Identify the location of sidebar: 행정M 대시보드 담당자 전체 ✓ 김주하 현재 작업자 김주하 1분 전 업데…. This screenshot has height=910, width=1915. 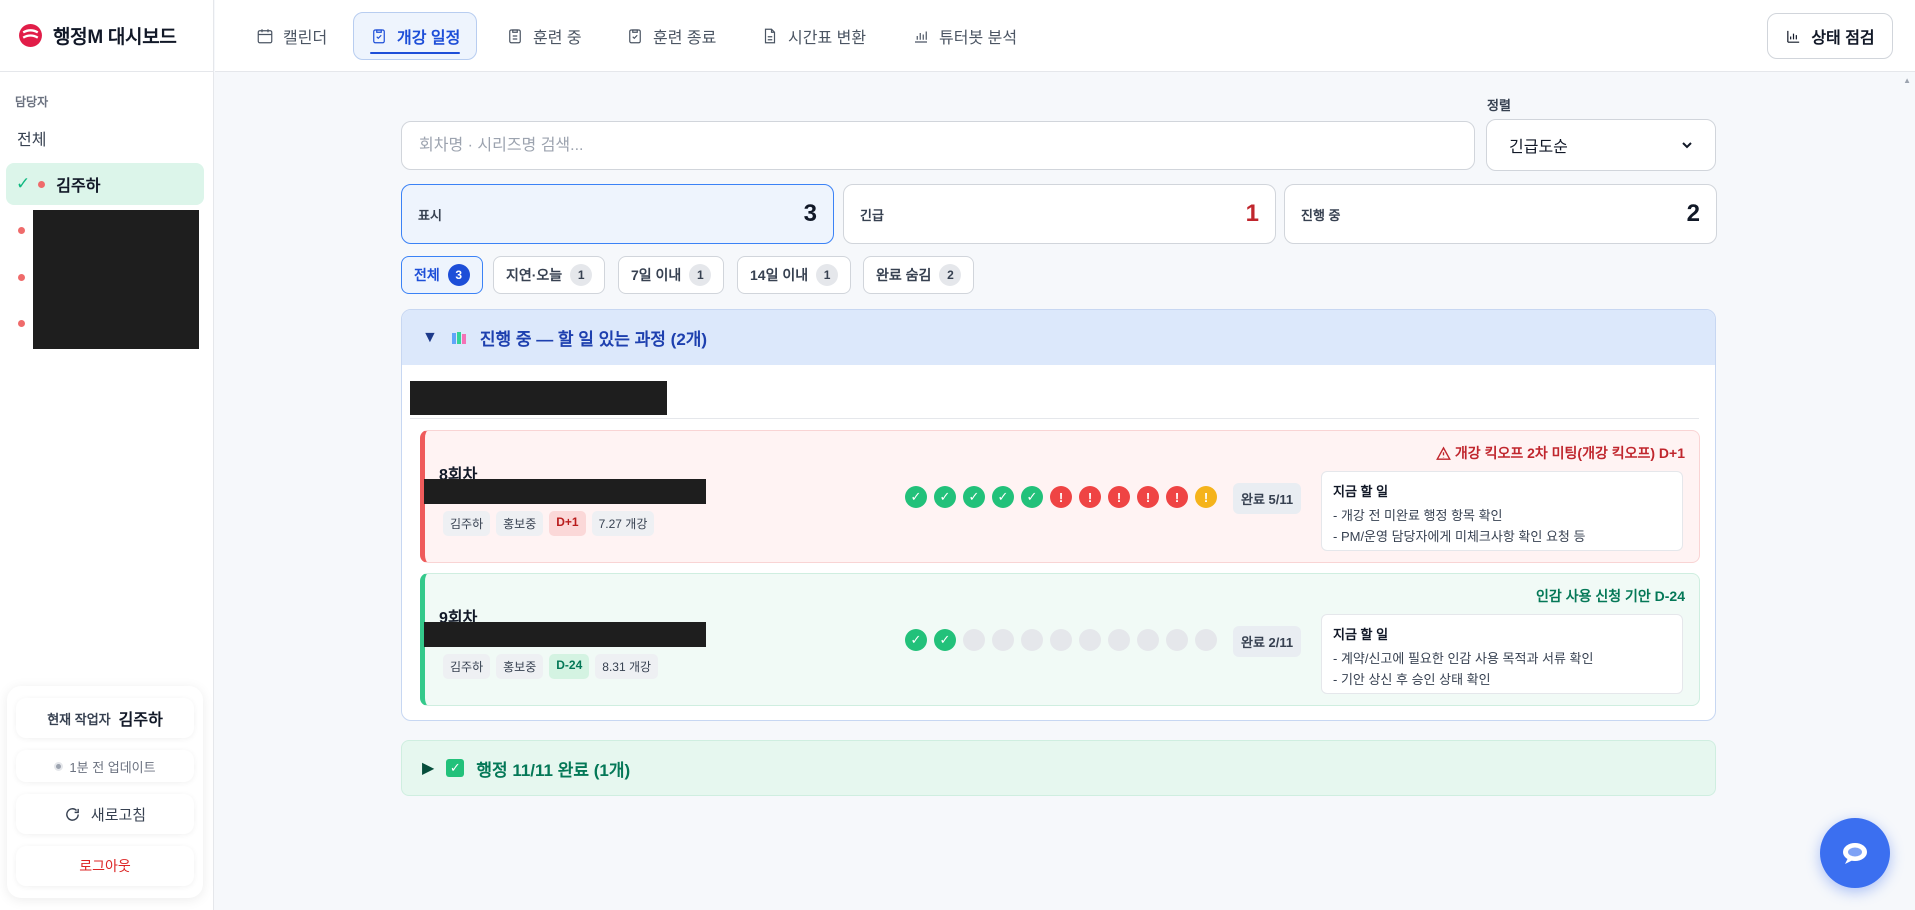
(107, 455).